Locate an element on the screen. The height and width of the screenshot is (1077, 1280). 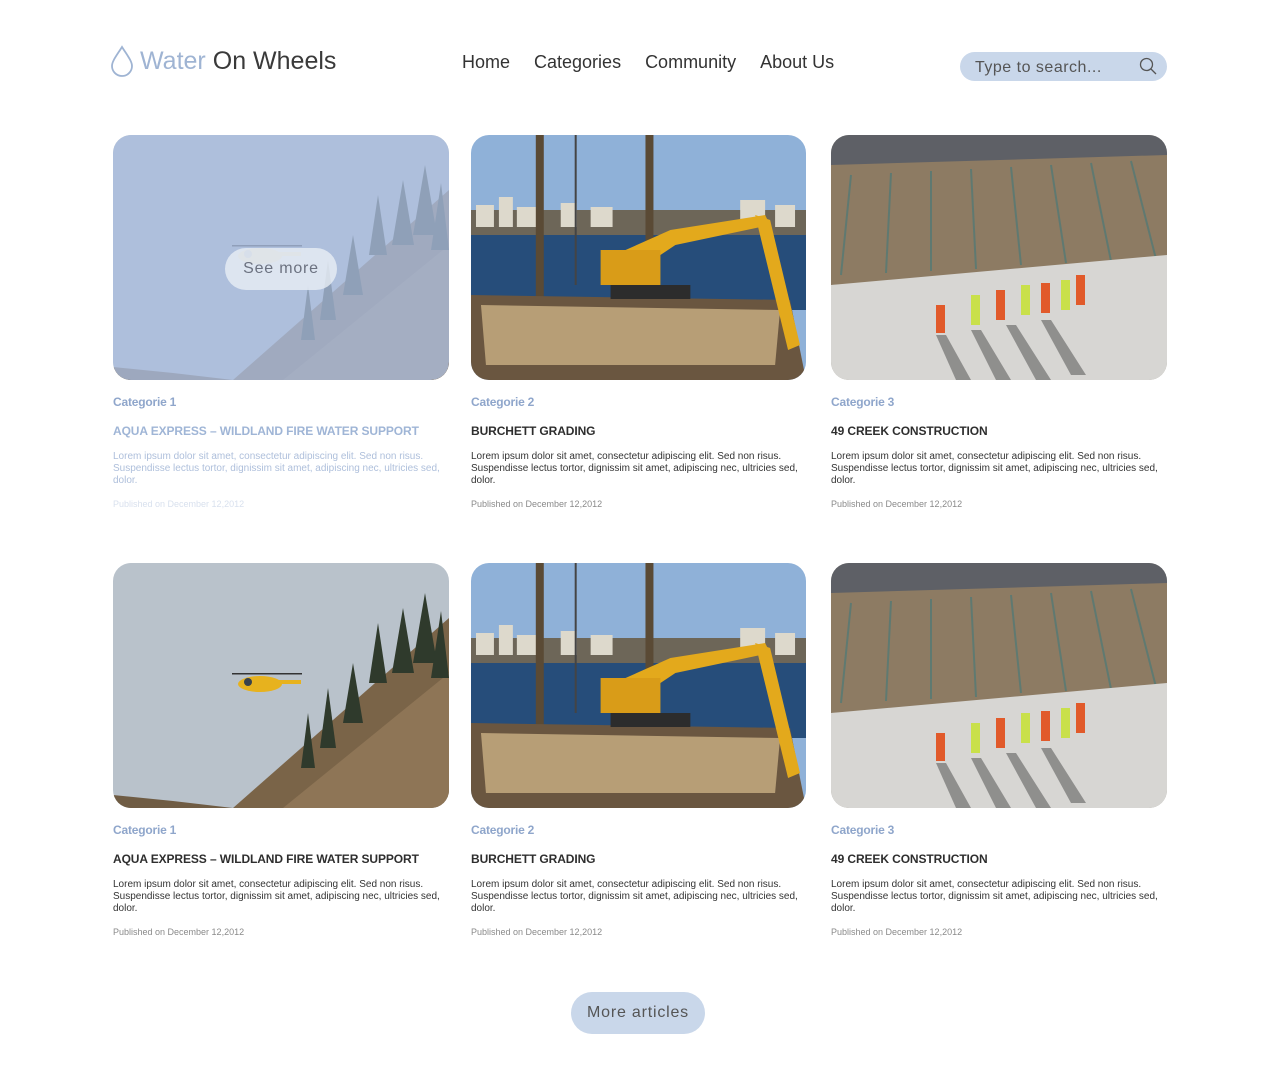
more-articles-button: More articles is located at coordinates (638, 1013).